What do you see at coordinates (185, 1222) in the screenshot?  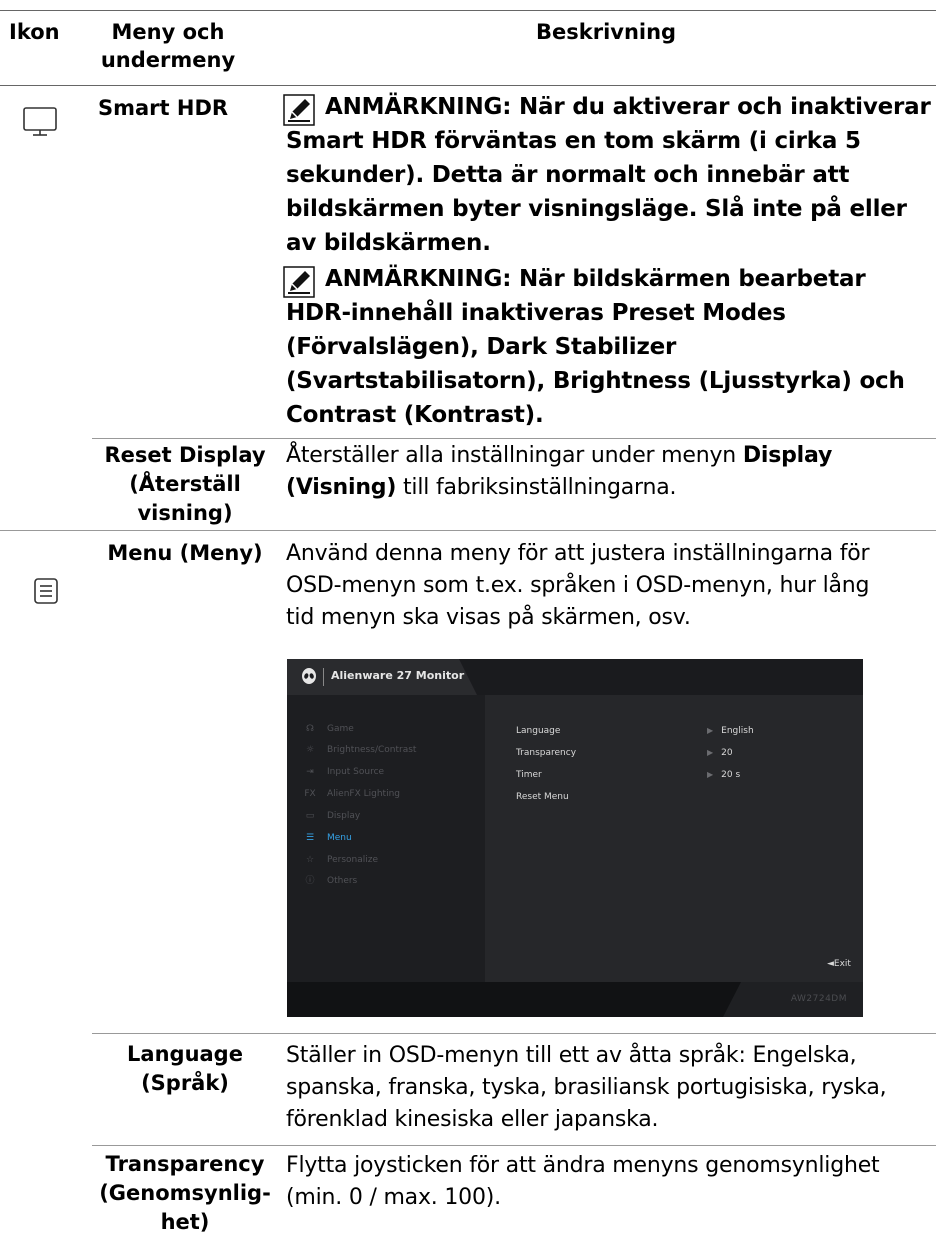 I see `transparency-label-line3: het)` at bounding box center [185, 1222].